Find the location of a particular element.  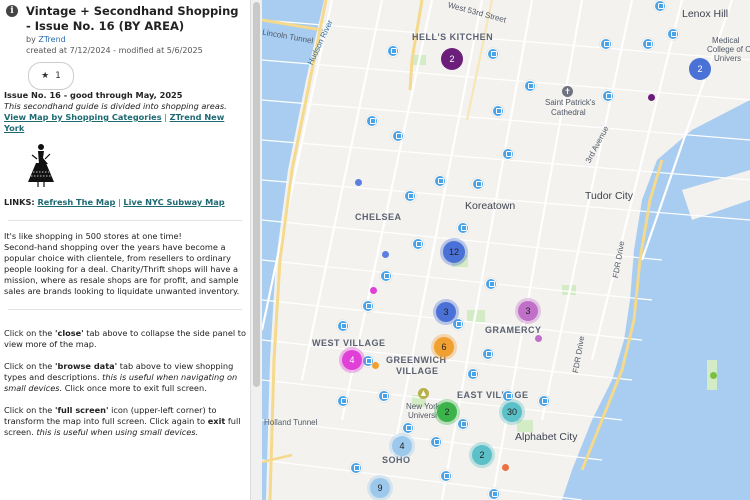

info-icon: i is located at coordinates (12, 11).